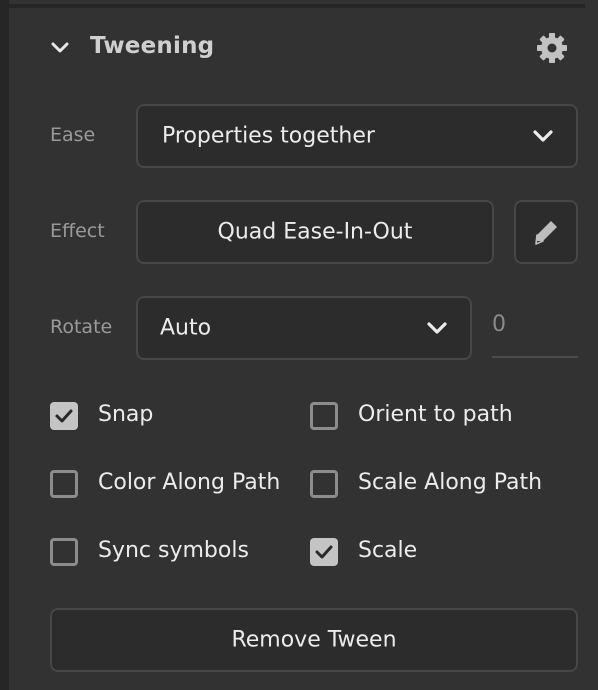 This screenshot has width=598, height=690. I want to click on effect-button: Quad Ease-In-Out, so click(315, 232).